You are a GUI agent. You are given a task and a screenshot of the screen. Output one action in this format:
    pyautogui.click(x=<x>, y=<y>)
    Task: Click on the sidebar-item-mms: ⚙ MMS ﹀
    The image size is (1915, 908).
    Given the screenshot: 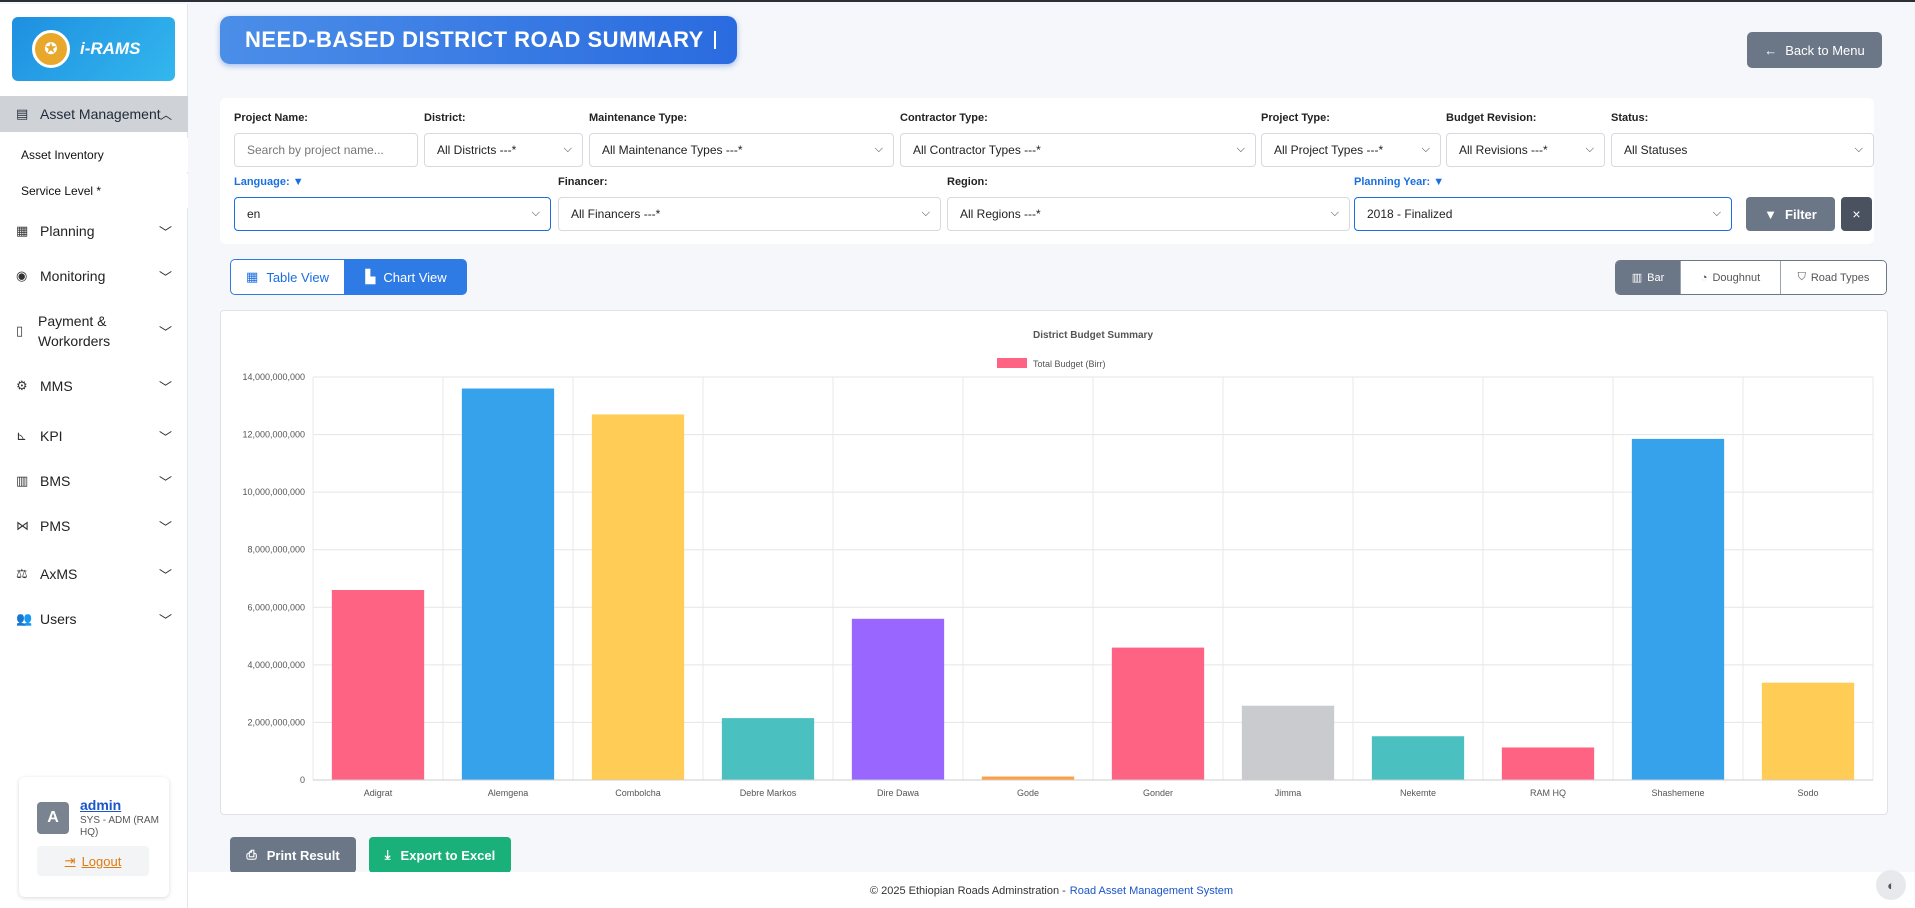 What is the action you would take?
    pyautogui.click(x=94, y=386)
    